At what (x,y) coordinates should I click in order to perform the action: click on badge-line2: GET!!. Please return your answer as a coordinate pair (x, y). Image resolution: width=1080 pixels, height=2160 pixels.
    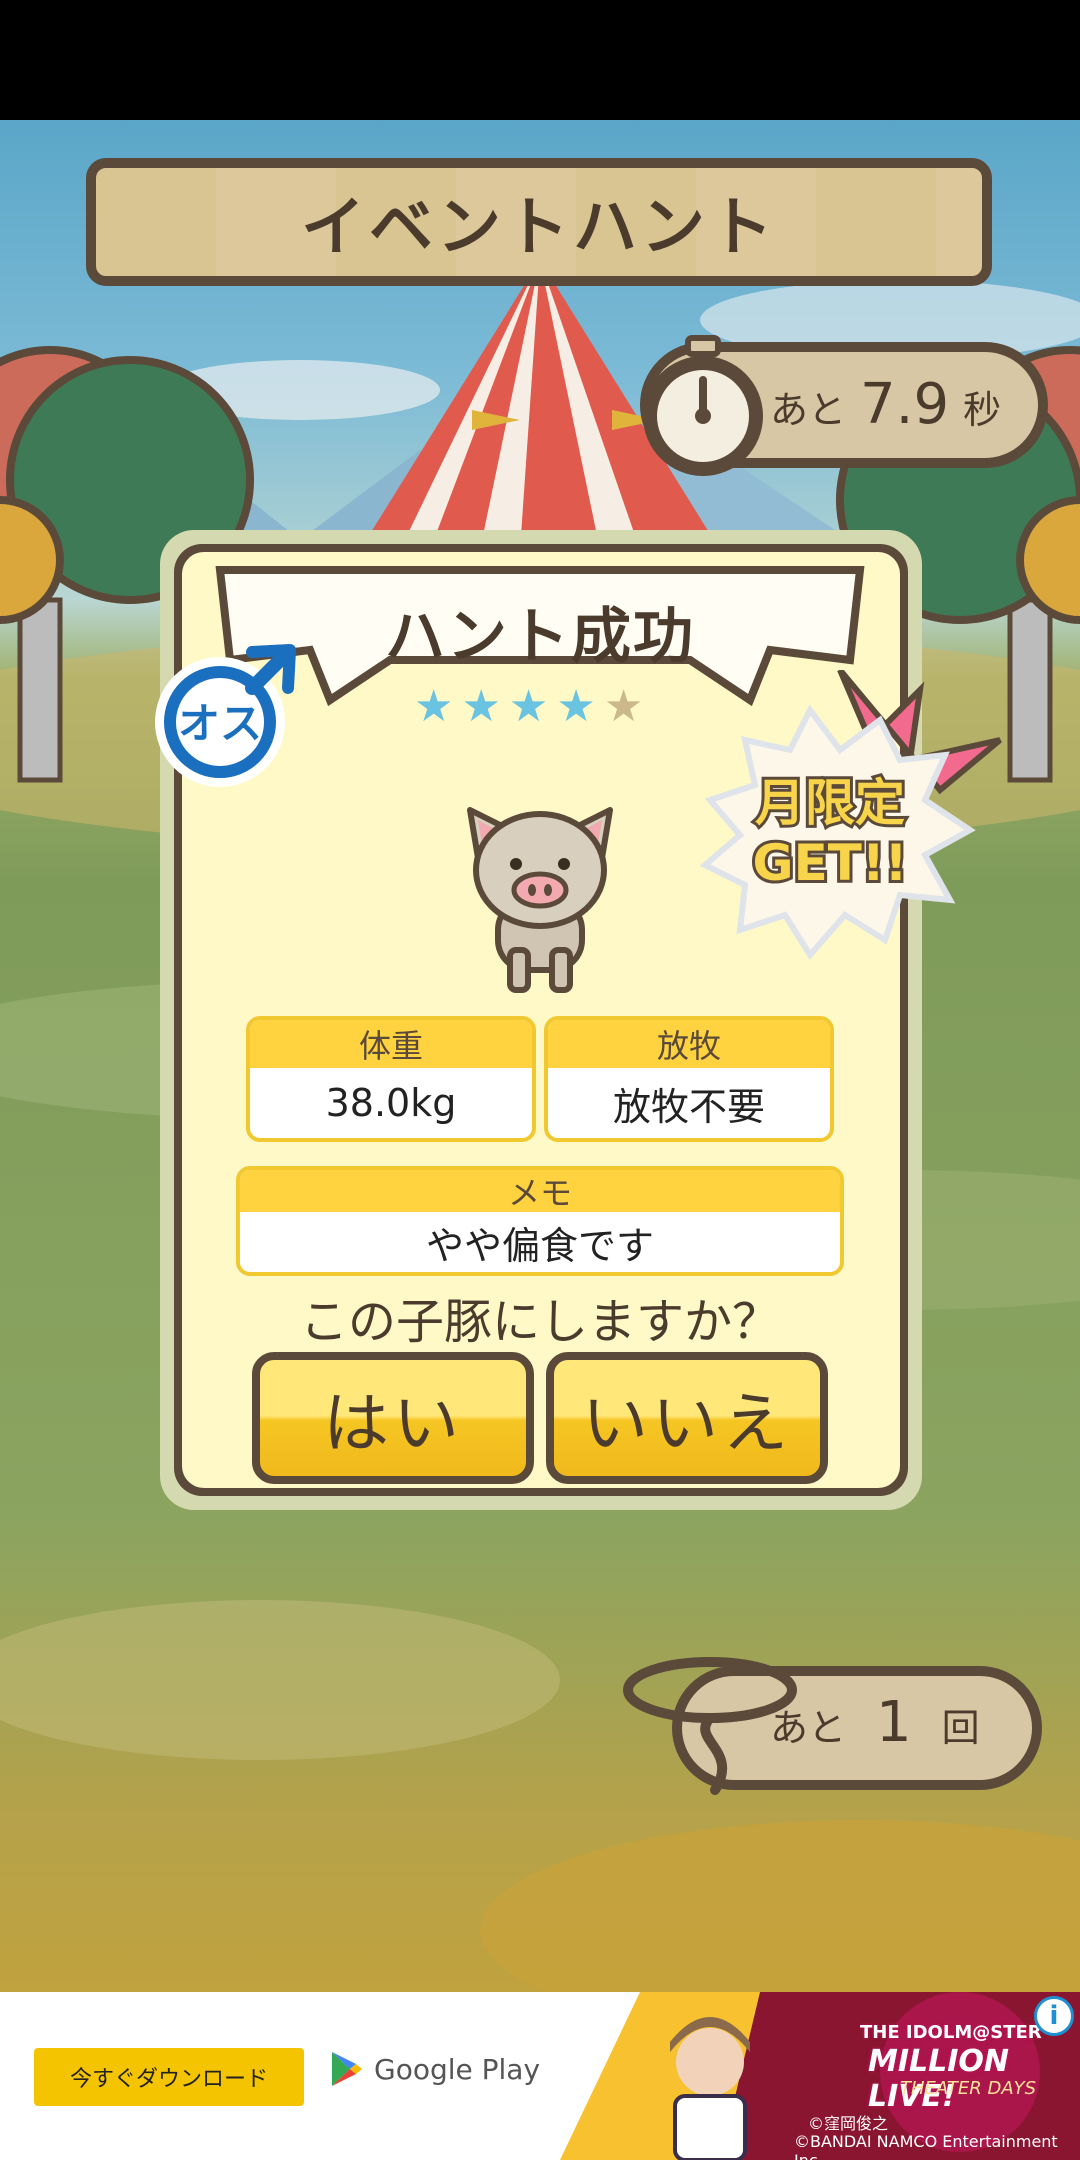
    Looking at the image, I should click on (830, 863).